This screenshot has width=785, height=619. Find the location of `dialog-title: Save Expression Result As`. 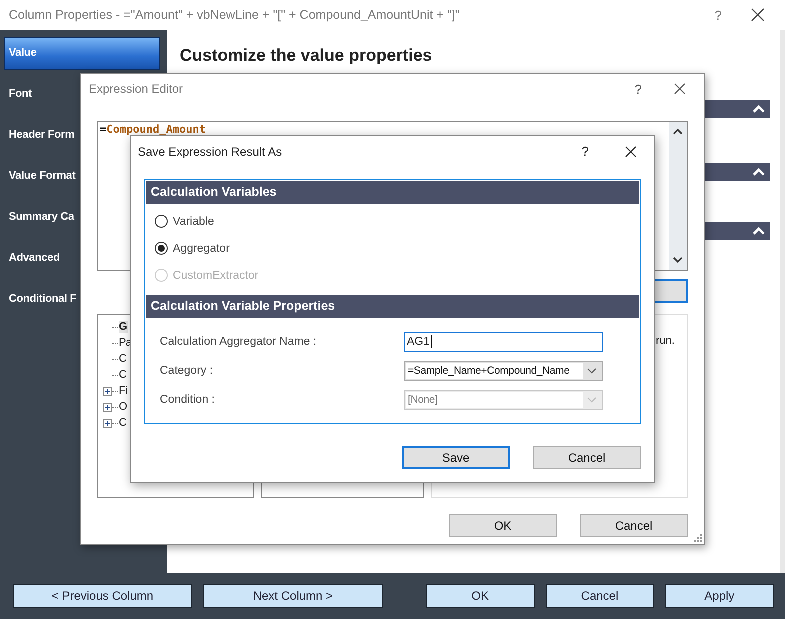

dialog-title: Save Expression Result As is located at coordinates (211, 151).